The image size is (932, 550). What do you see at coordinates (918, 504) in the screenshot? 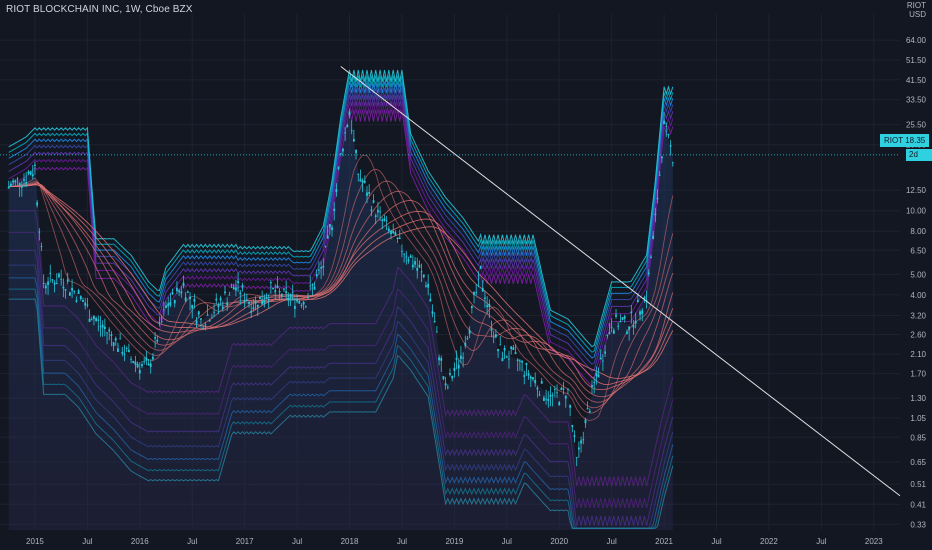
I see `y-tick-label: 0.41` at bounding box center [918, 504].